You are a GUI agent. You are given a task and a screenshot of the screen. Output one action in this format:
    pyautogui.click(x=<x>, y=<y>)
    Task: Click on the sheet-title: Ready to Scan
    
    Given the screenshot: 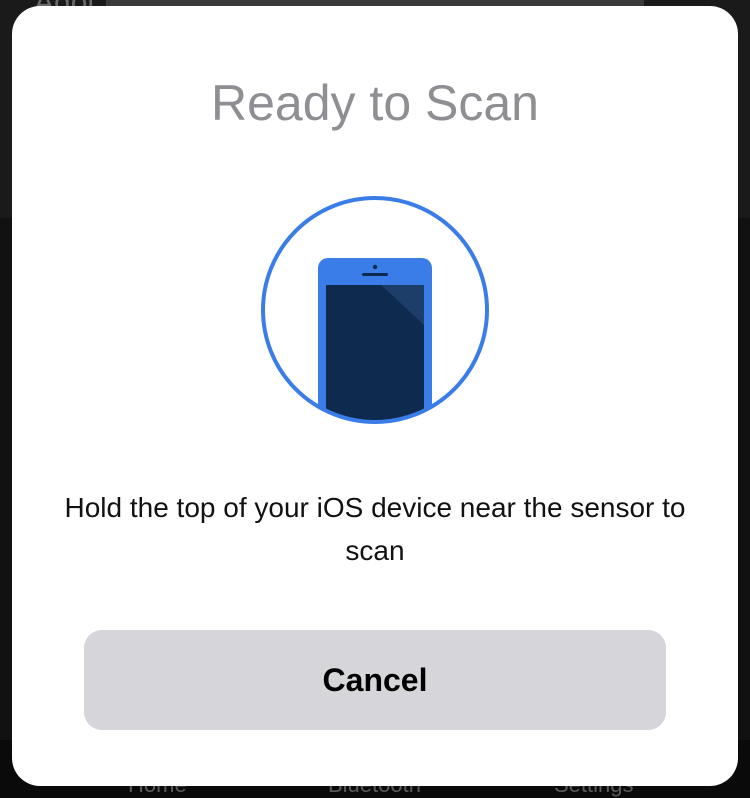 What is the action you would take?
    pyautogui.click(x=375, y=103)
    